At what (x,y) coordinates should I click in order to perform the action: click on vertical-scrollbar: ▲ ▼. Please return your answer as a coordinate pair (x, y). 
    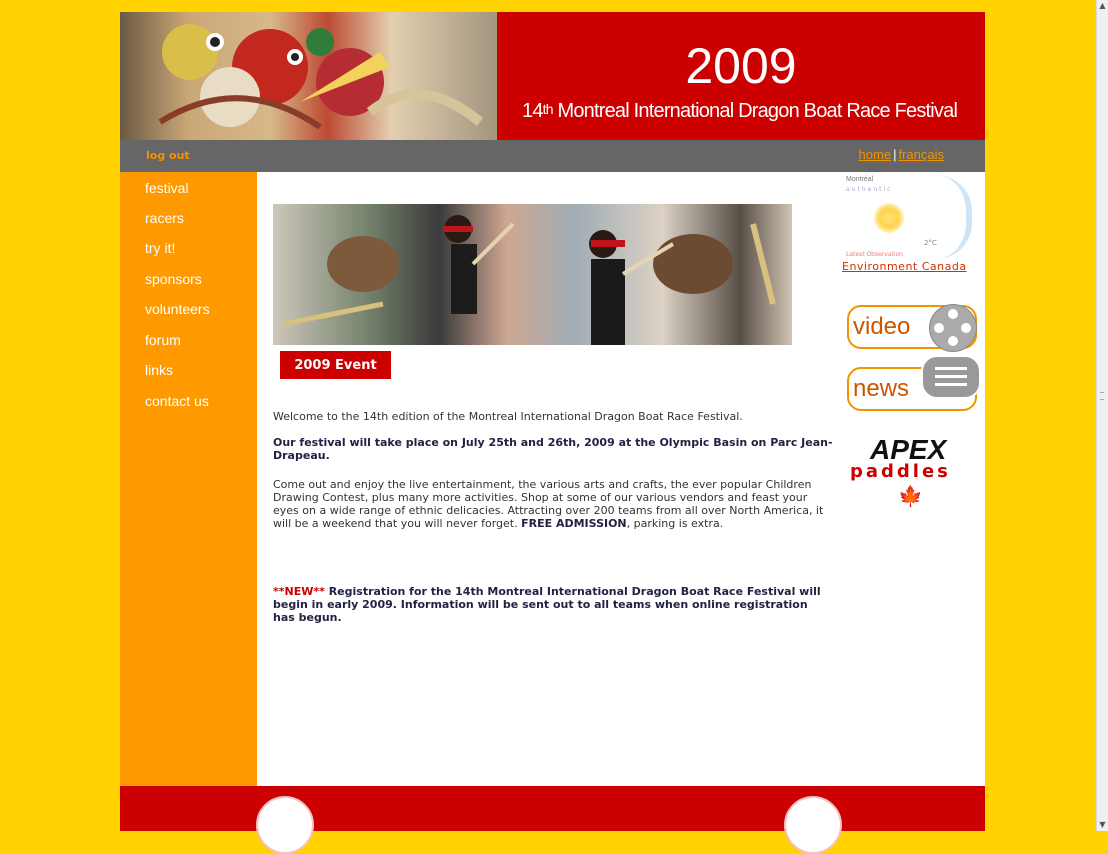
    Looking at the image, I should click on (1102, 415).